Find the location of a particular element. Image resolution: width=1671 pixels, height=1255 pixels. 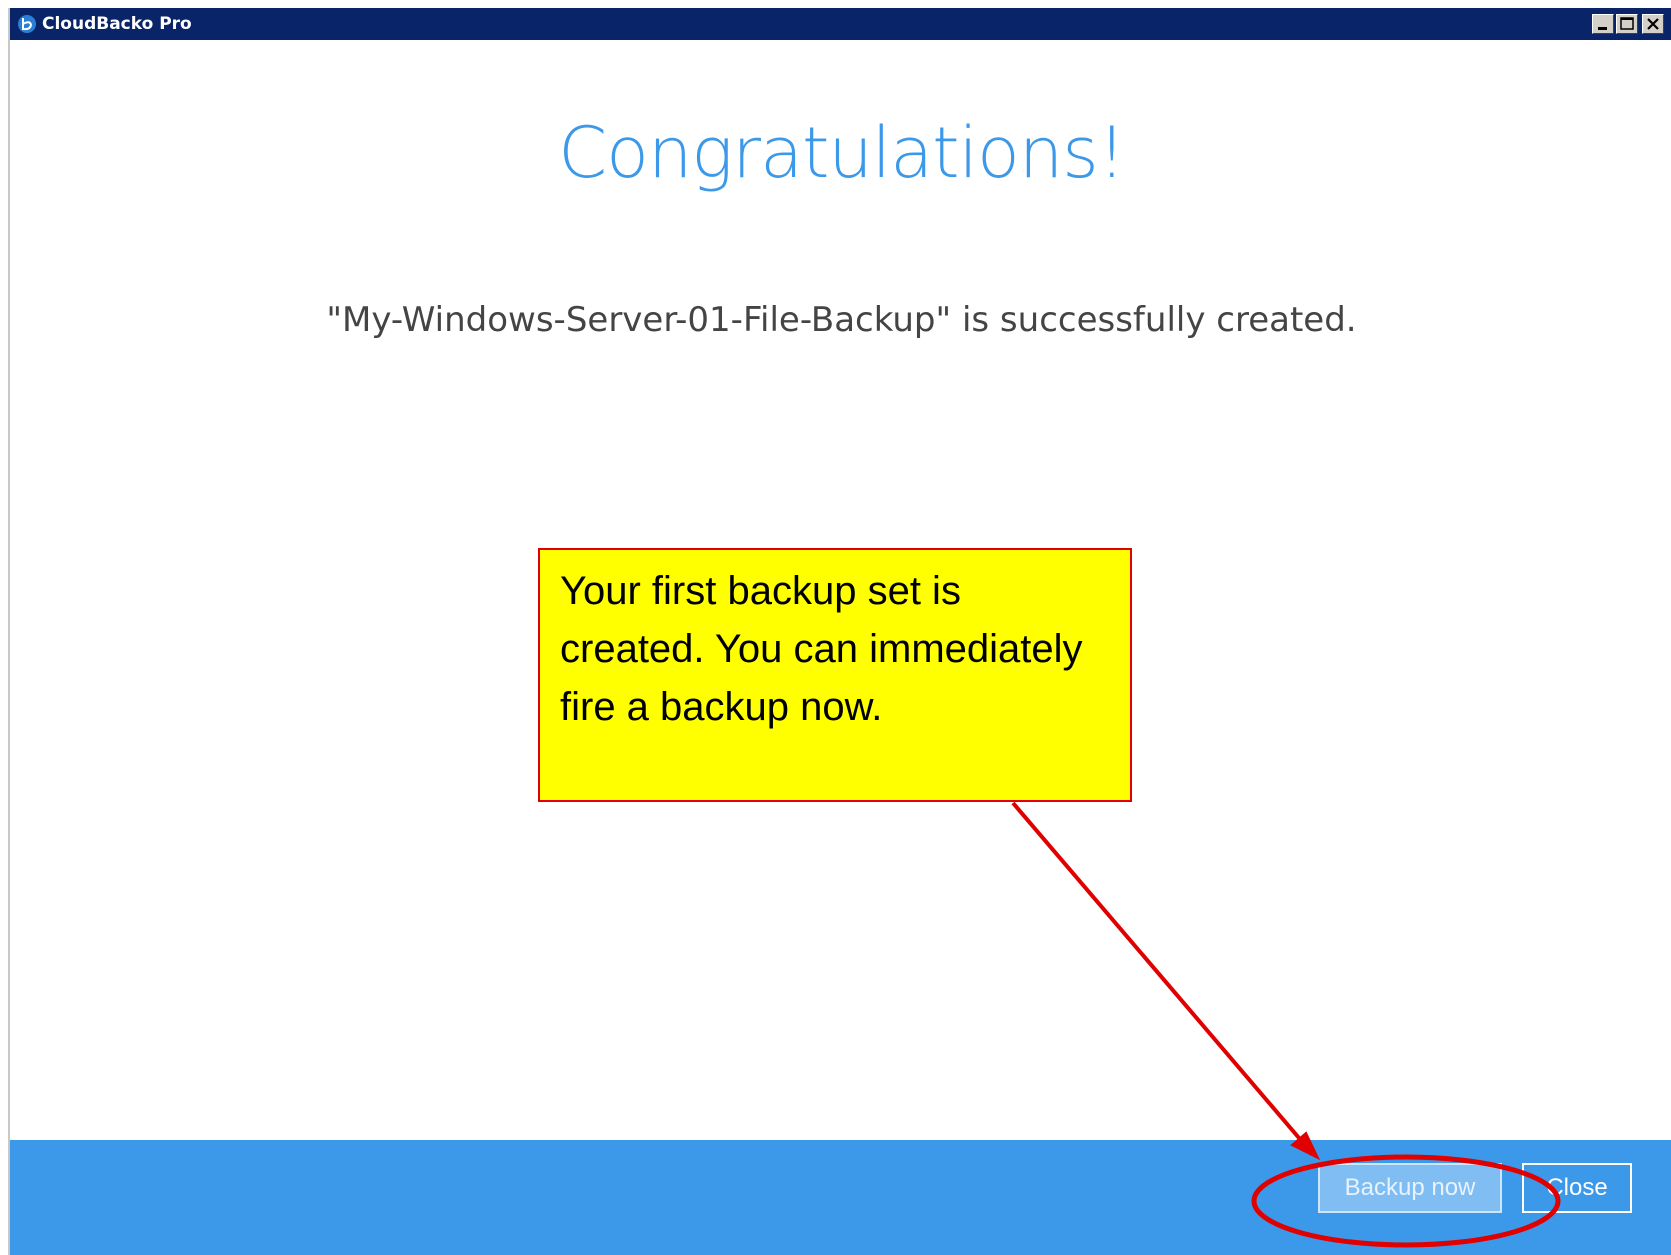

window-close-button is located at coordinates (1653, 24).